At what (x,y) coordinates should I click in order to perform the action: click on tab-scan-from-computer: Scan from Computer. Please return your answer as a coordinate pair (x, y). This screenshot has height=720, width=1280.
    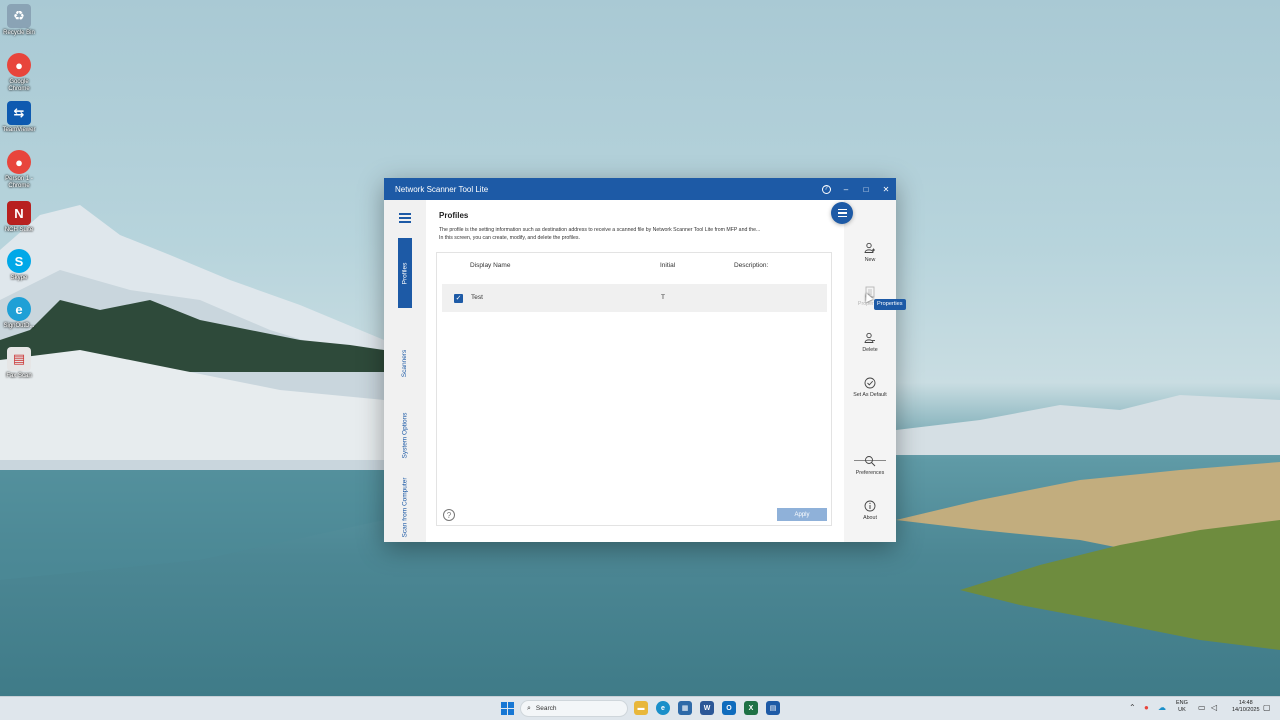
    Looking at the image, I should click on (405, 507).